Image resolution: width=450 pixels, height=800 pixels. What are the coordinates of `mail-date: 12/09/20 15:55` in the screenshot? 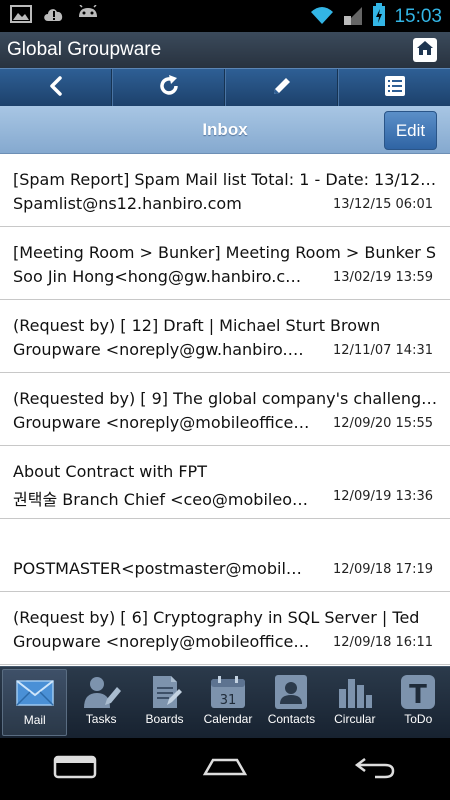 It's located at (383, 423).